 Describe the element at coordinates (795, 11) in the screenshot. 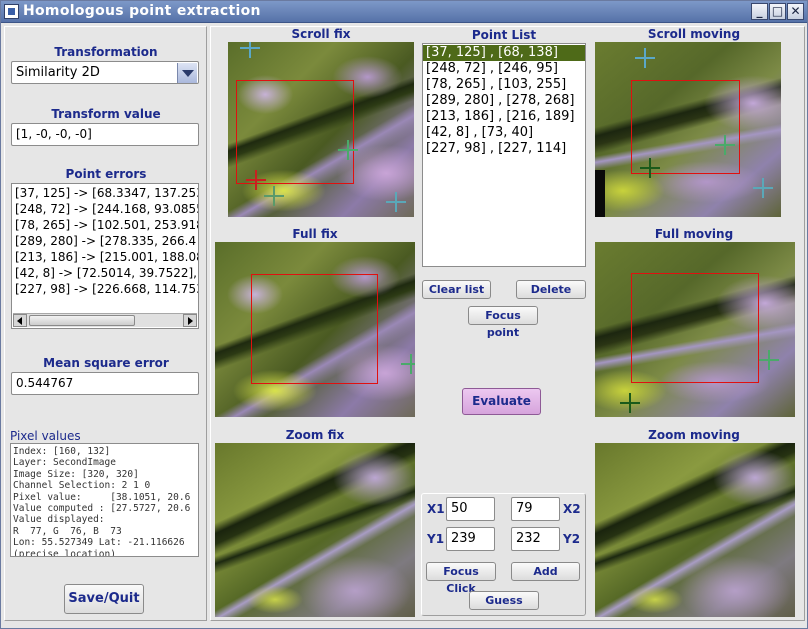

I see `close-button: ✕` at that location.